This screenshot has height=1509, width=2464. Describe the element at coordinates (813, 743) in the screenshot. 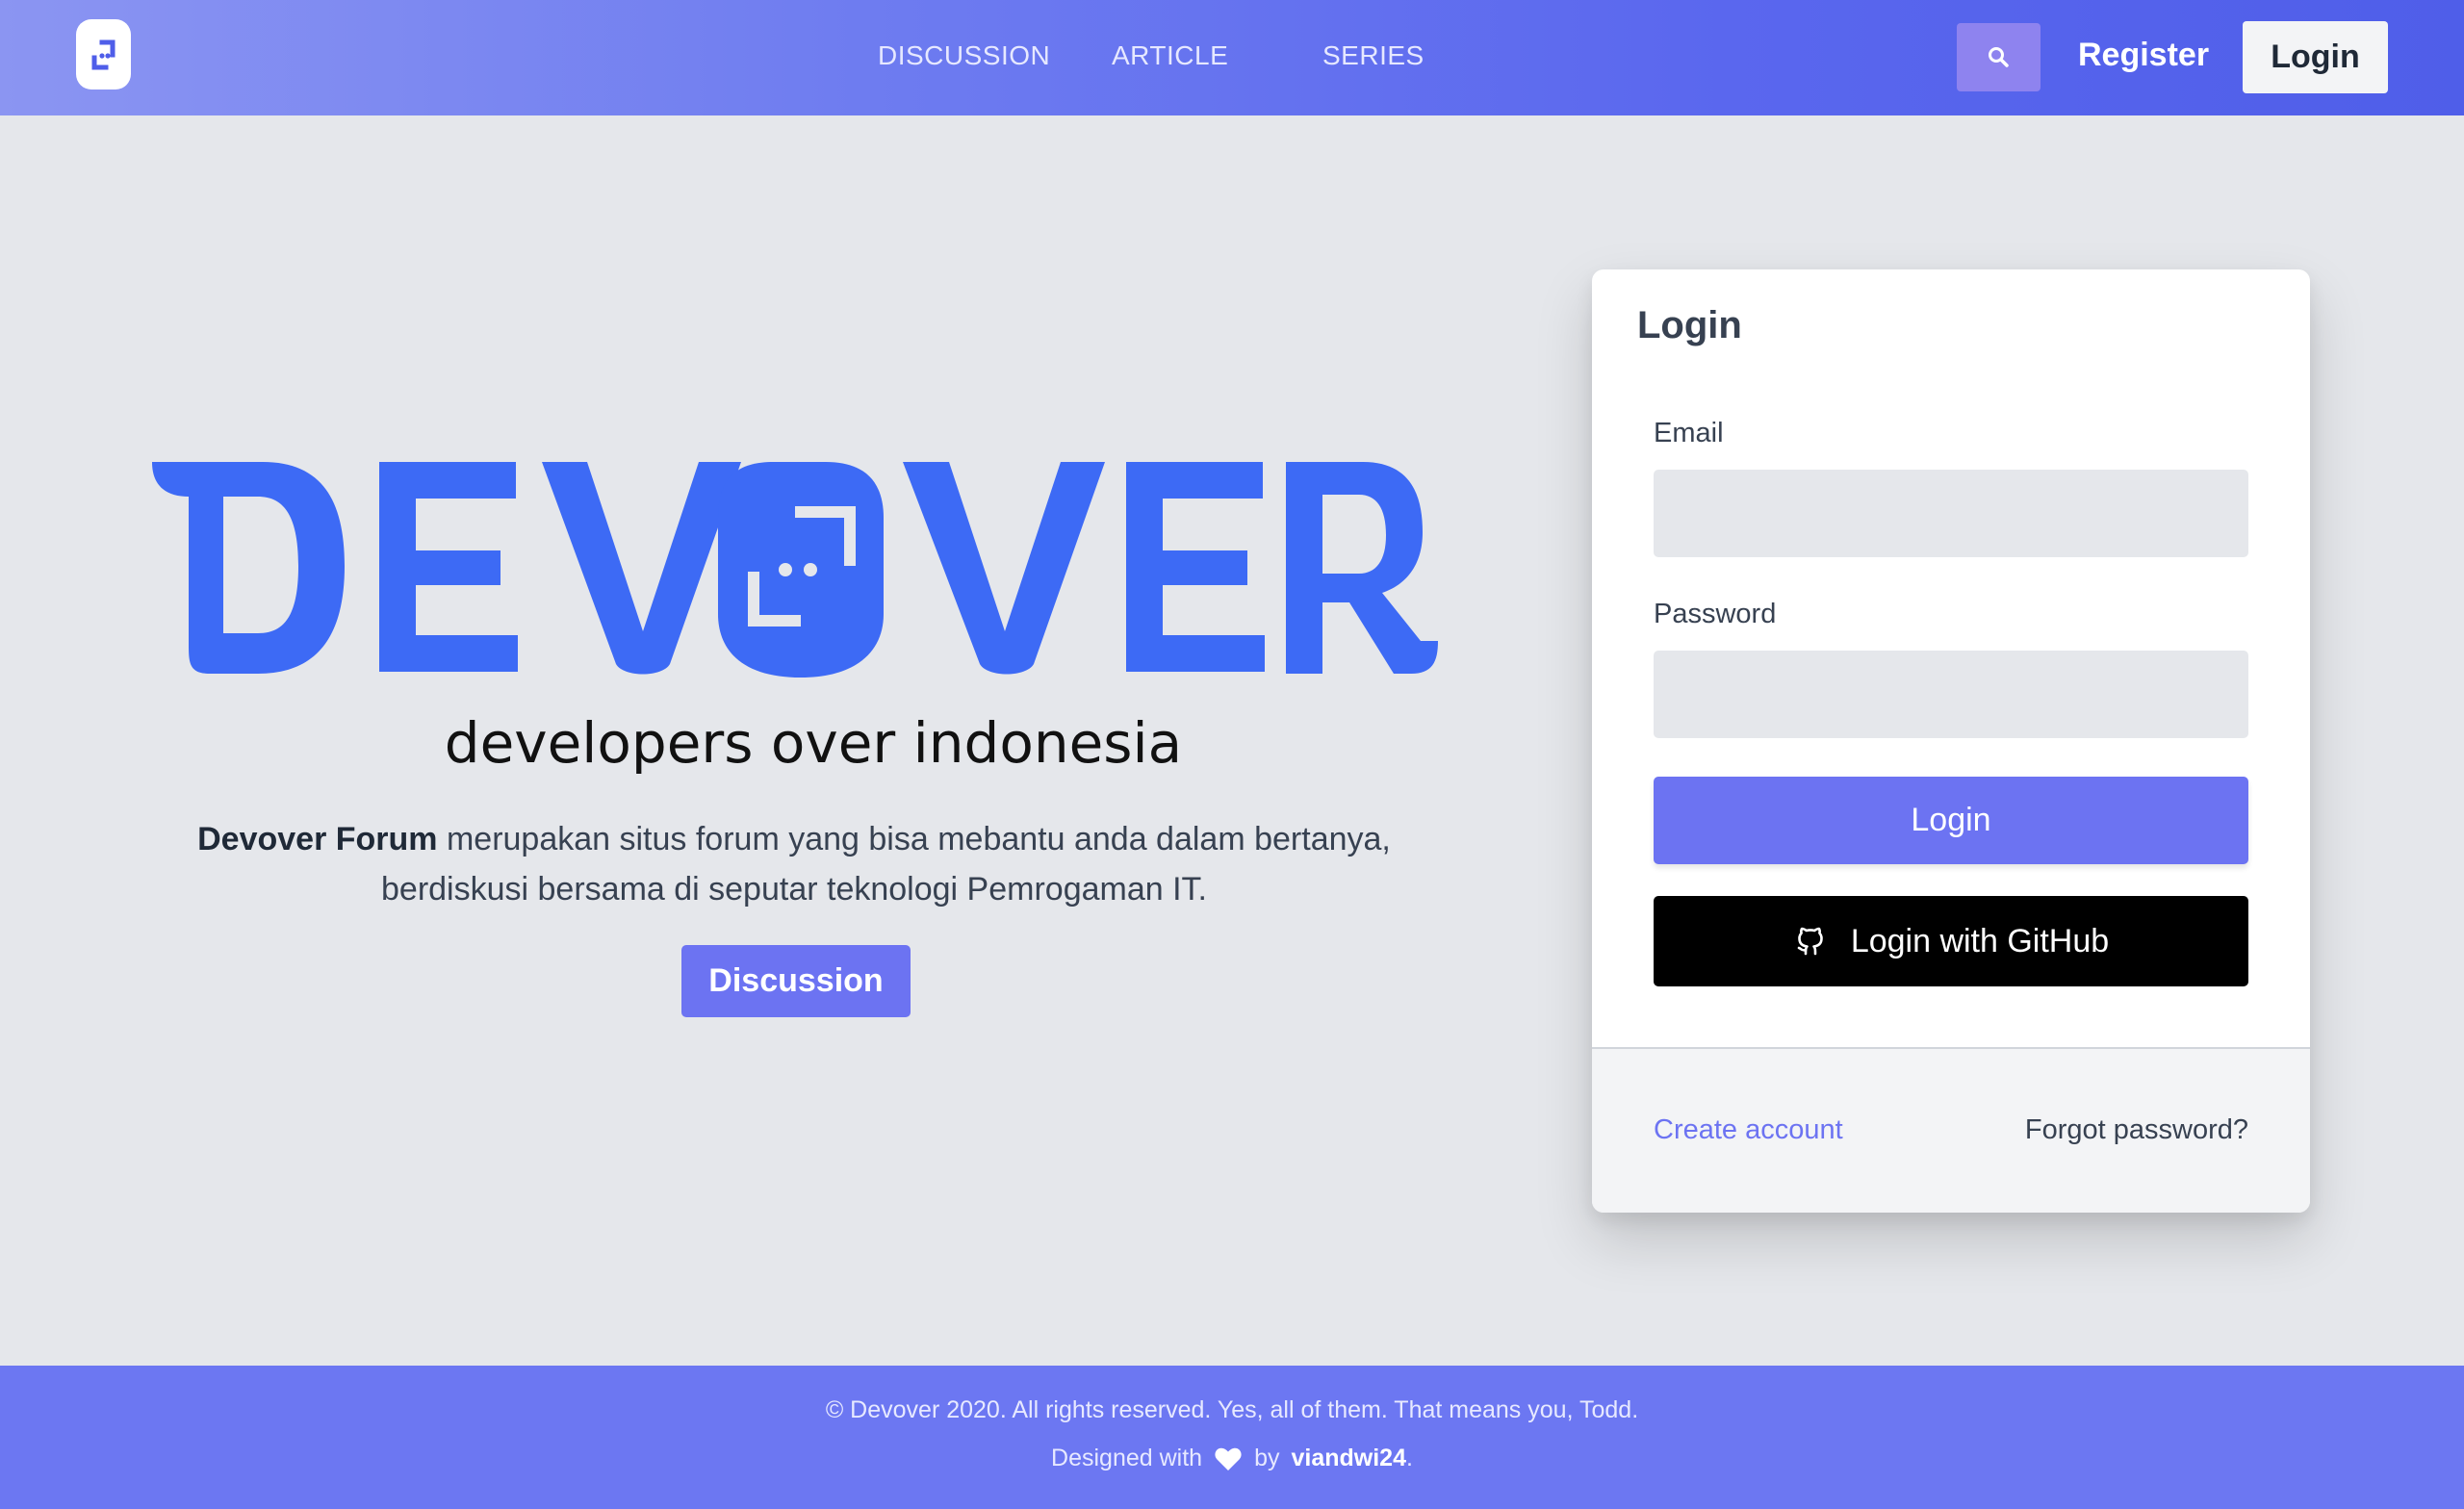

I see `hero-tagline: developers over indonesia` at that location.